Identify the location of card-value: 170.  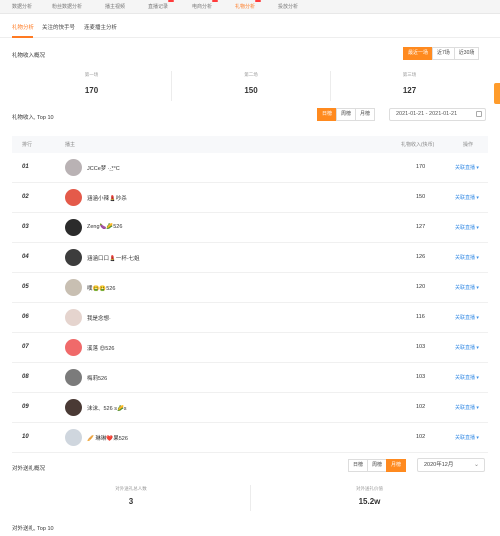
(91, 90).